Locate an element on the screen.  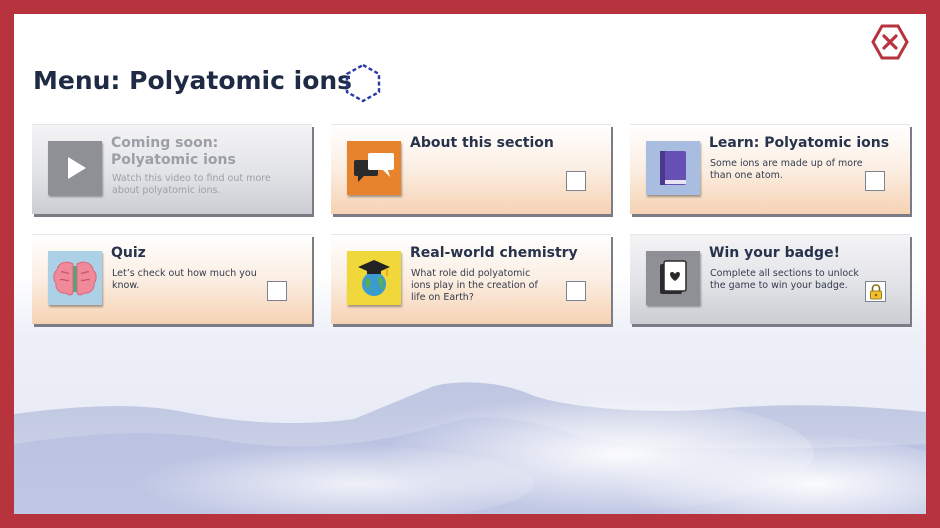
card-description: Let’s check out how much you know. is located at coordinates (184, 279).